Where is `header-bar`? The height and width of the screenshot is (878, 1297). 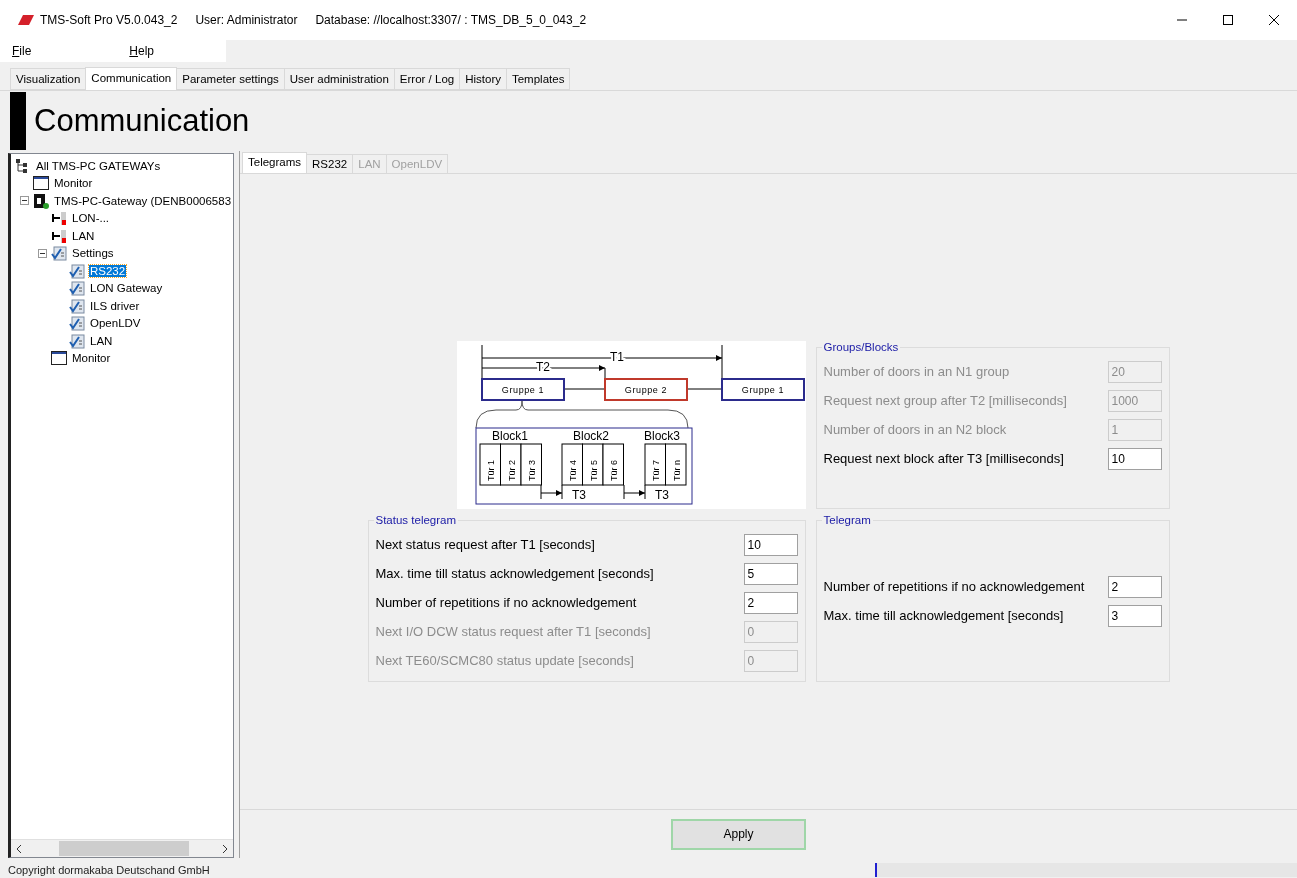 header-bar is located at coordinates (18, 121).